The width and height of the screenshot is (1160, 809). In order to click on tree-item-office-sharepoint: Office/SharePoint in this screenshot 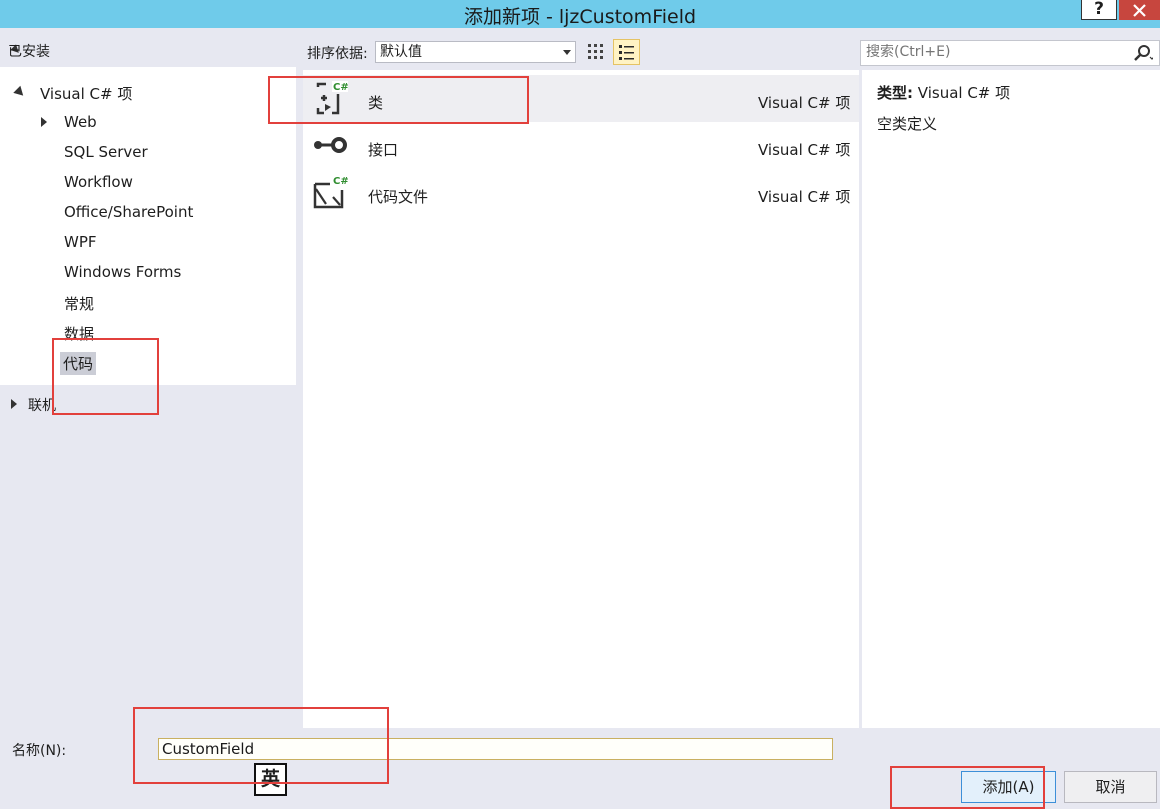, I will do `click(128, 212)`.